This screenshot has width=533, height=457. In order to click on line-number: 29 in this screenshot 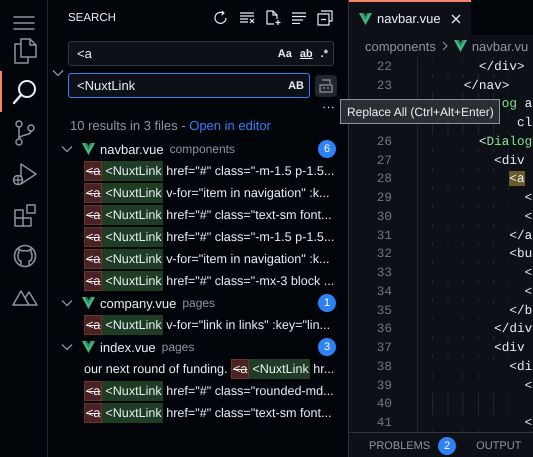, I will do `click(384, 198)`.